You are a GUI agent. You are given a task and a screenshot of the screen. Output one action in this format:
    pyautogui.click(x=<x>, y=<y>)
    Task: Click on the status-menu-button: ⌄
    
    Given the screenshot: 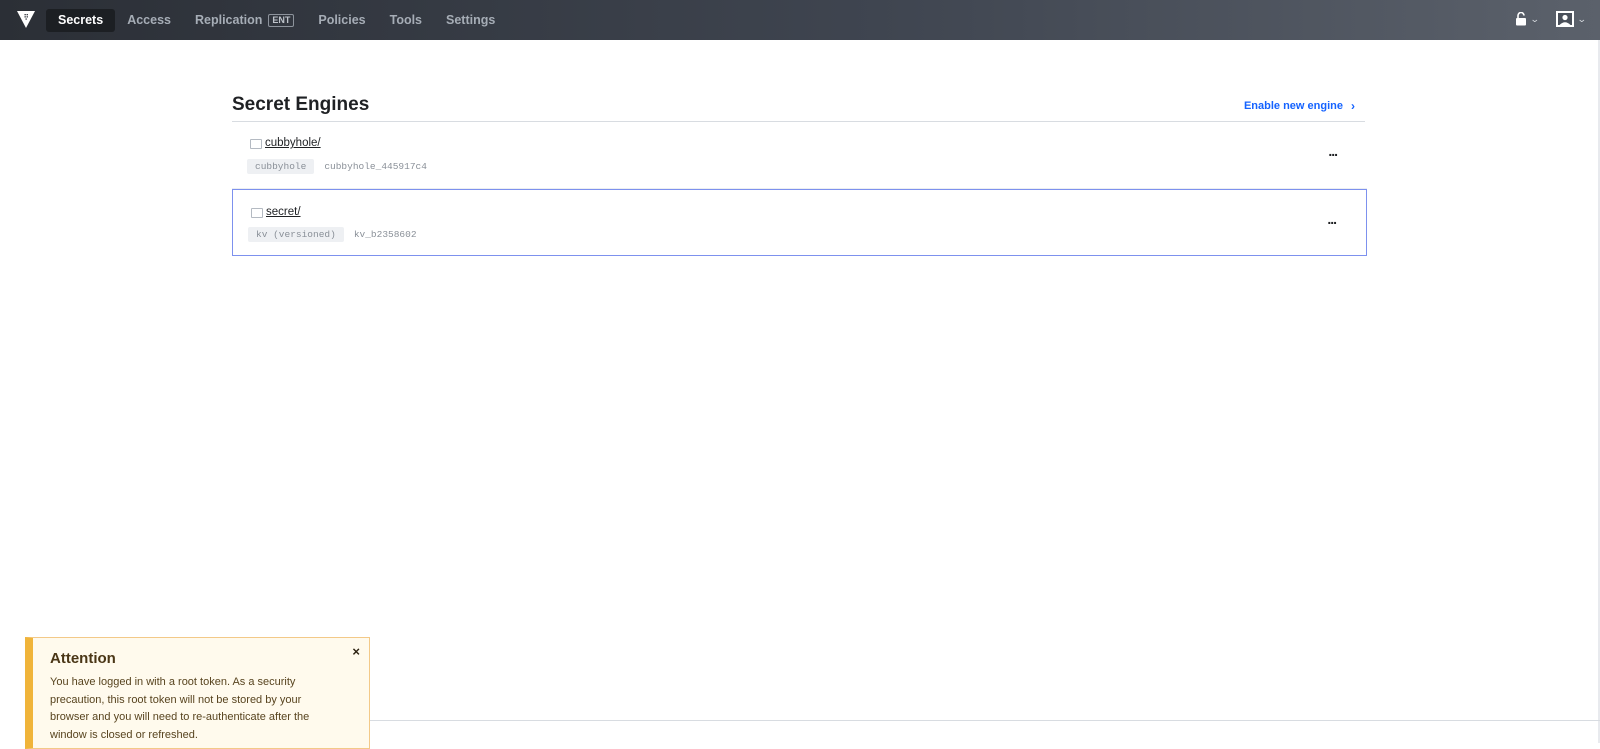 What is the action you would take?
    pyautogui.click(x=1527, y=19)
    